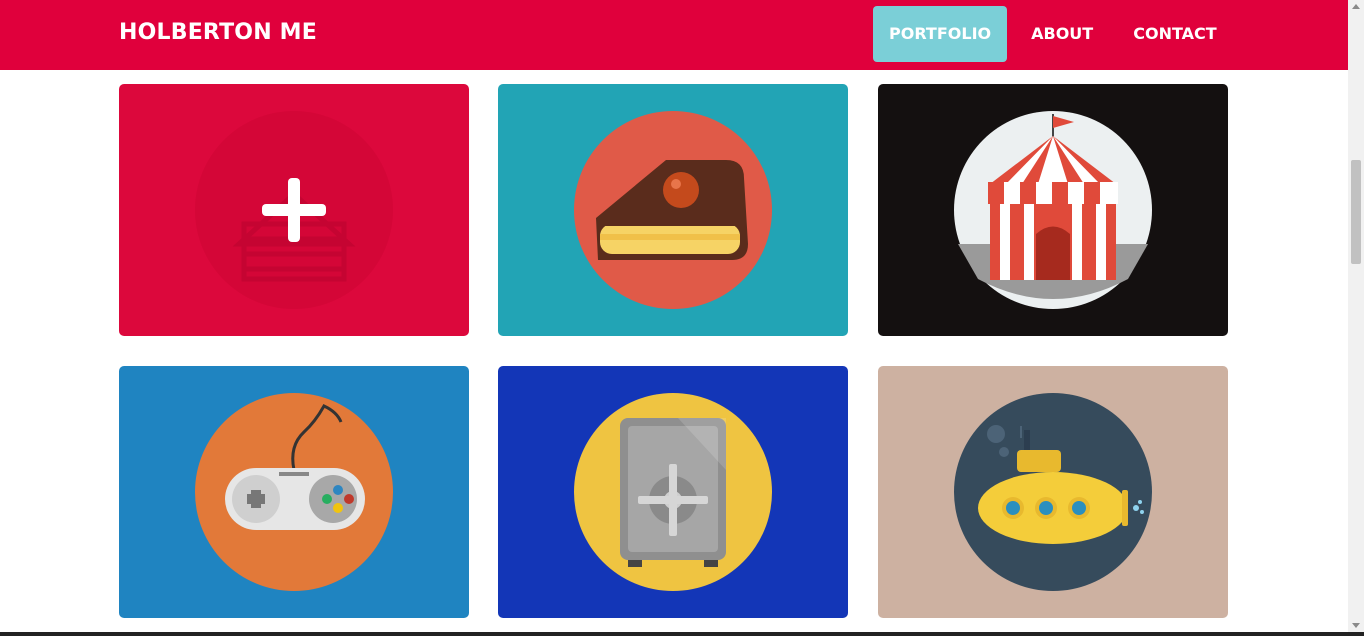 This screenshot has width=1364, height=636. I want to click on bottom-edge, so click(682, 634).